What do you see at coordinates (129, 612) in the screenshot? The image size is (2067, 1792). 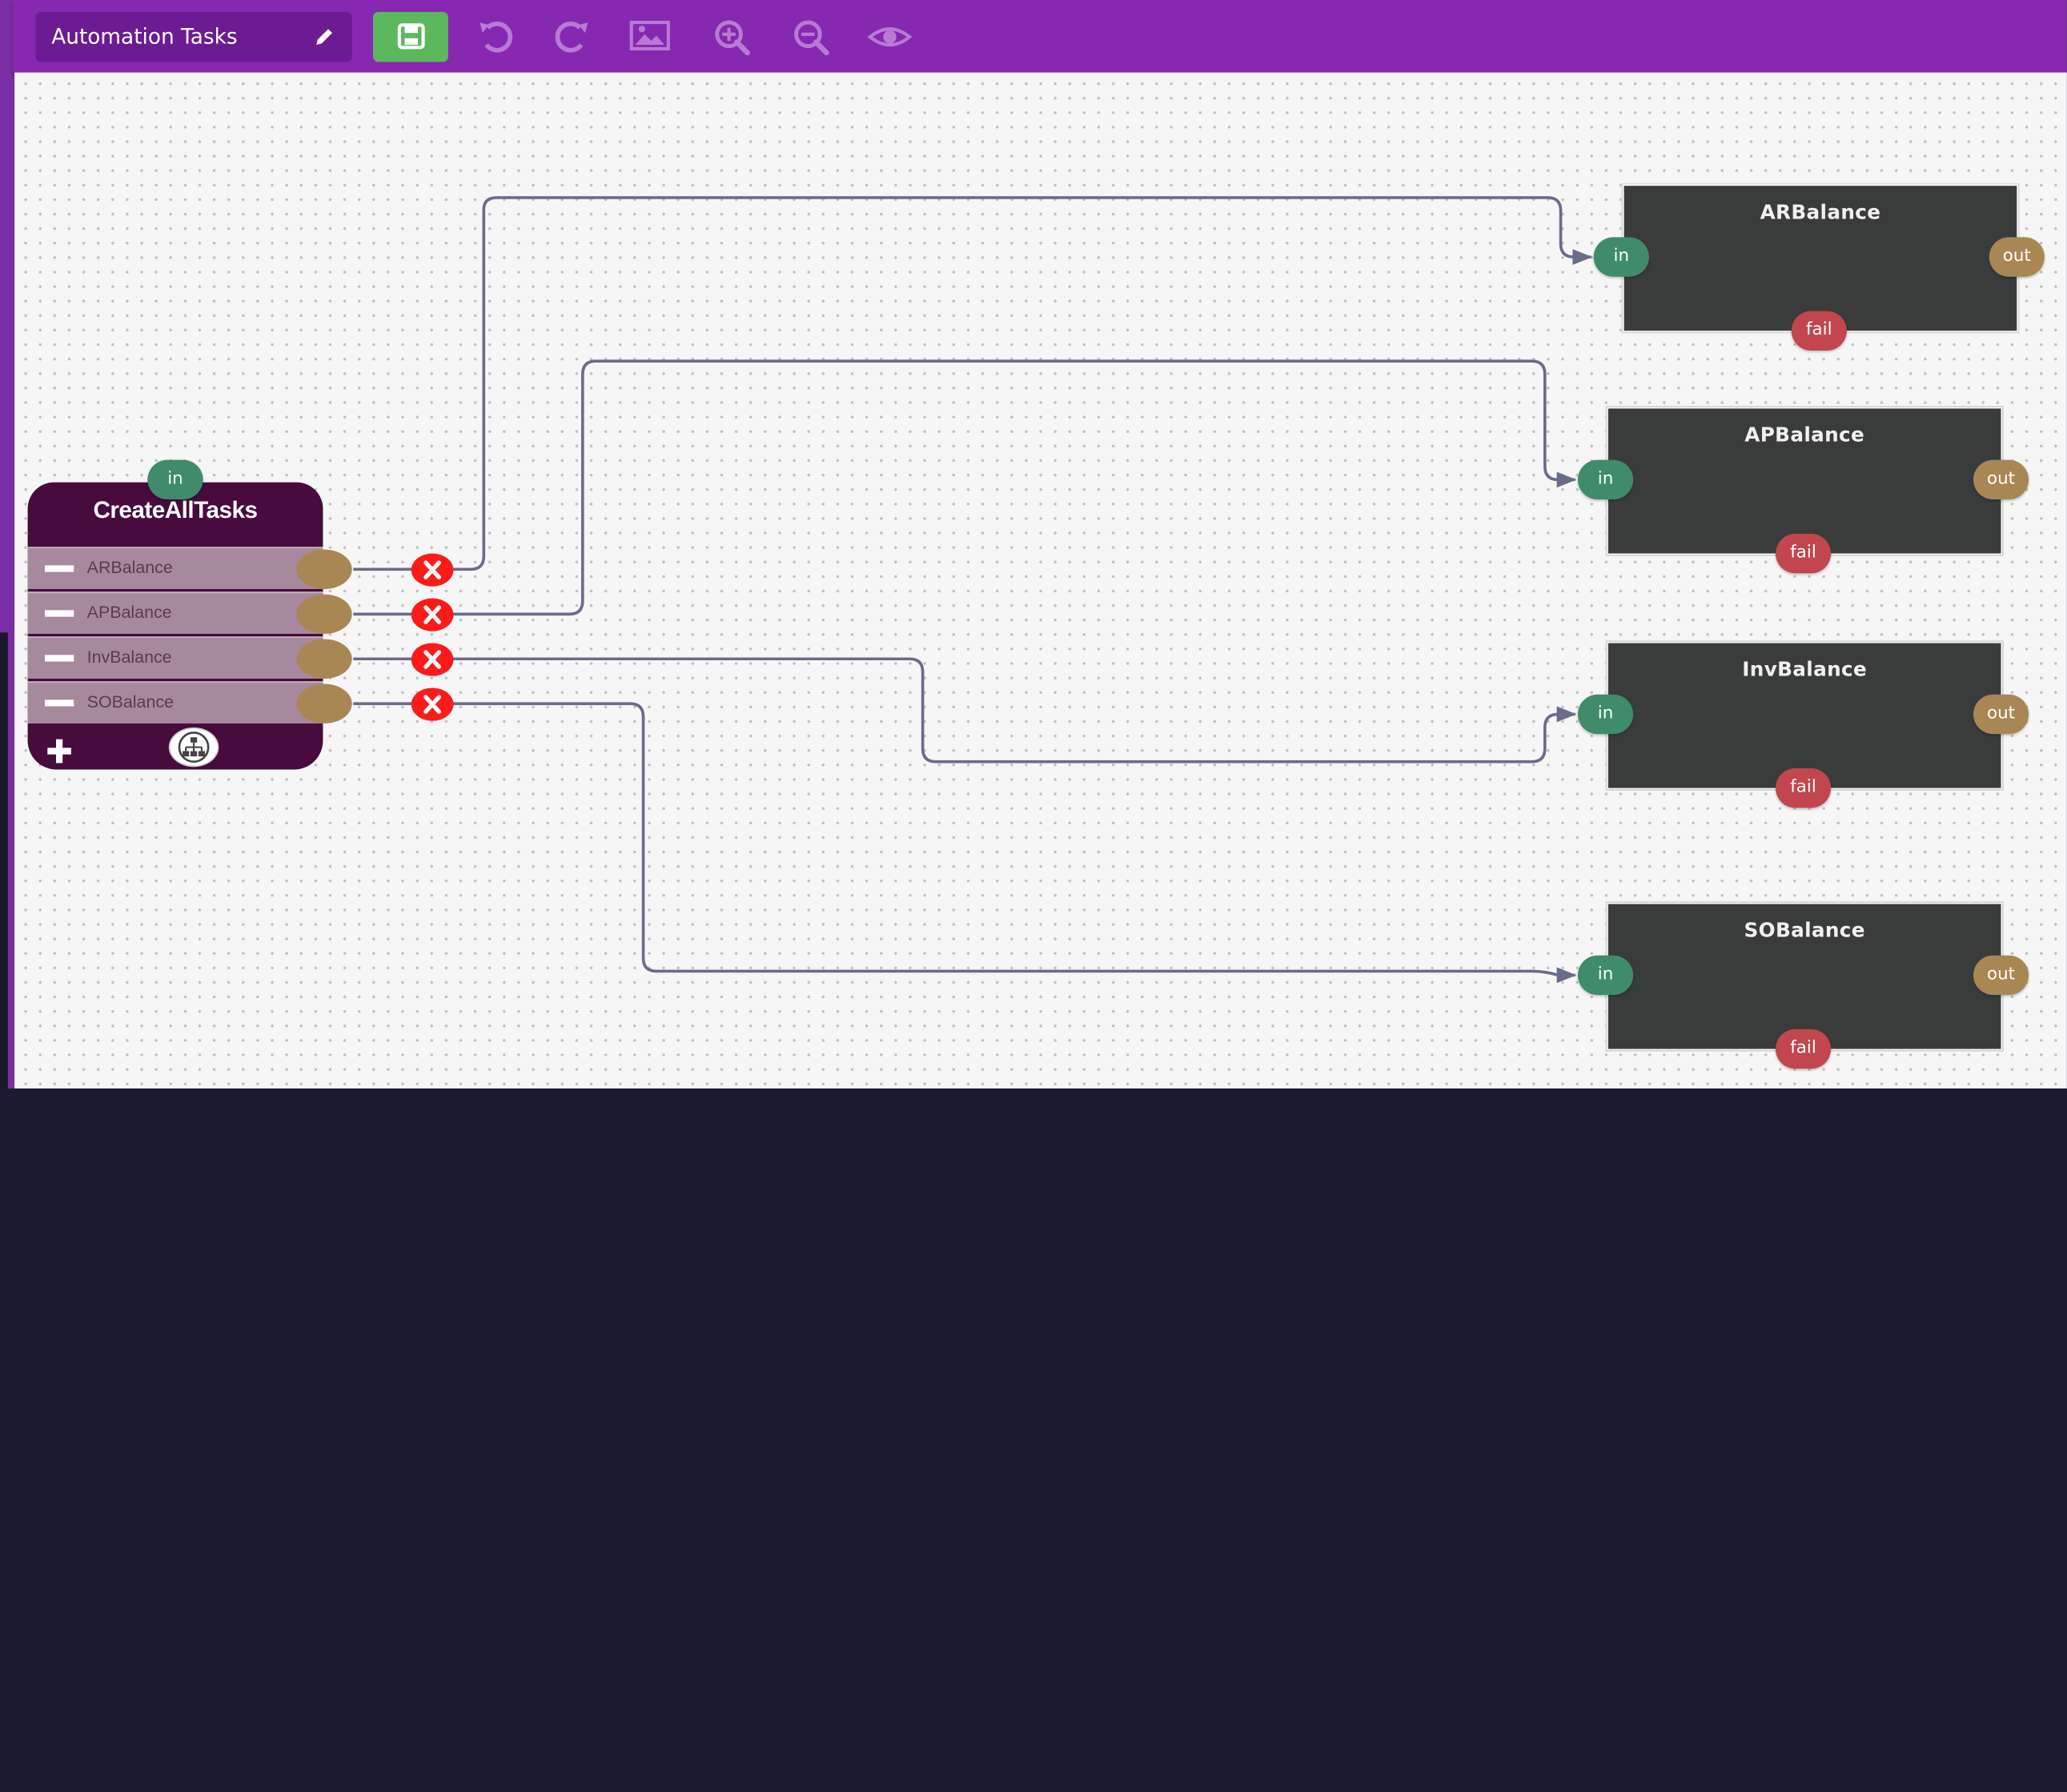 I see `outlet-label: APBalance` at bounding box center [129, 612].